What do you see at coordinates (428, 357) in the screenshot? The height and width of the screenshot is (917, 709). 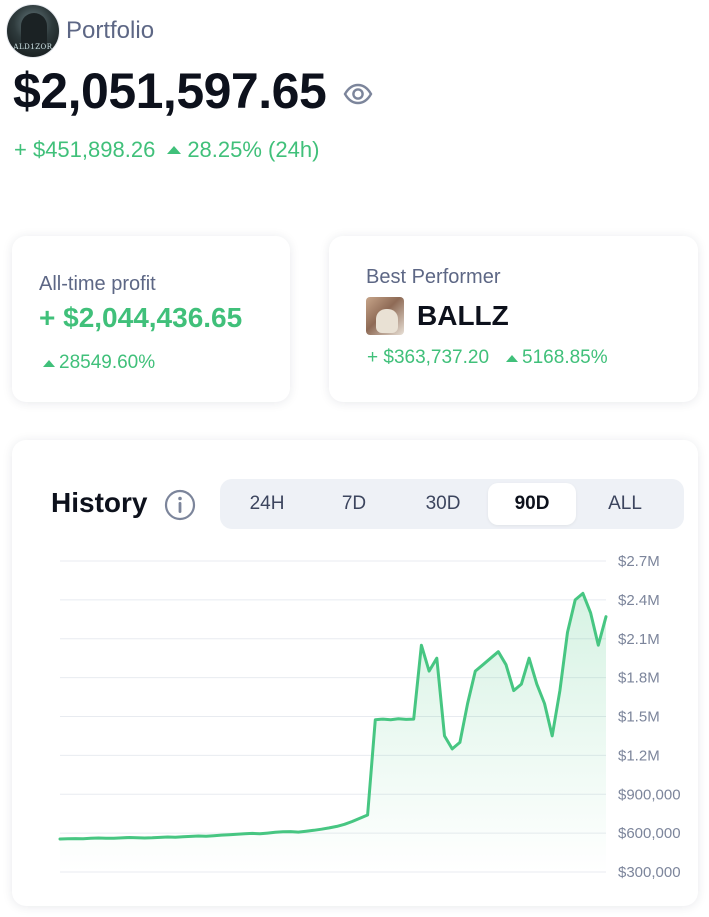 I see `best-performer-amount: + $363,737.20` at bounding box center [428, 357].